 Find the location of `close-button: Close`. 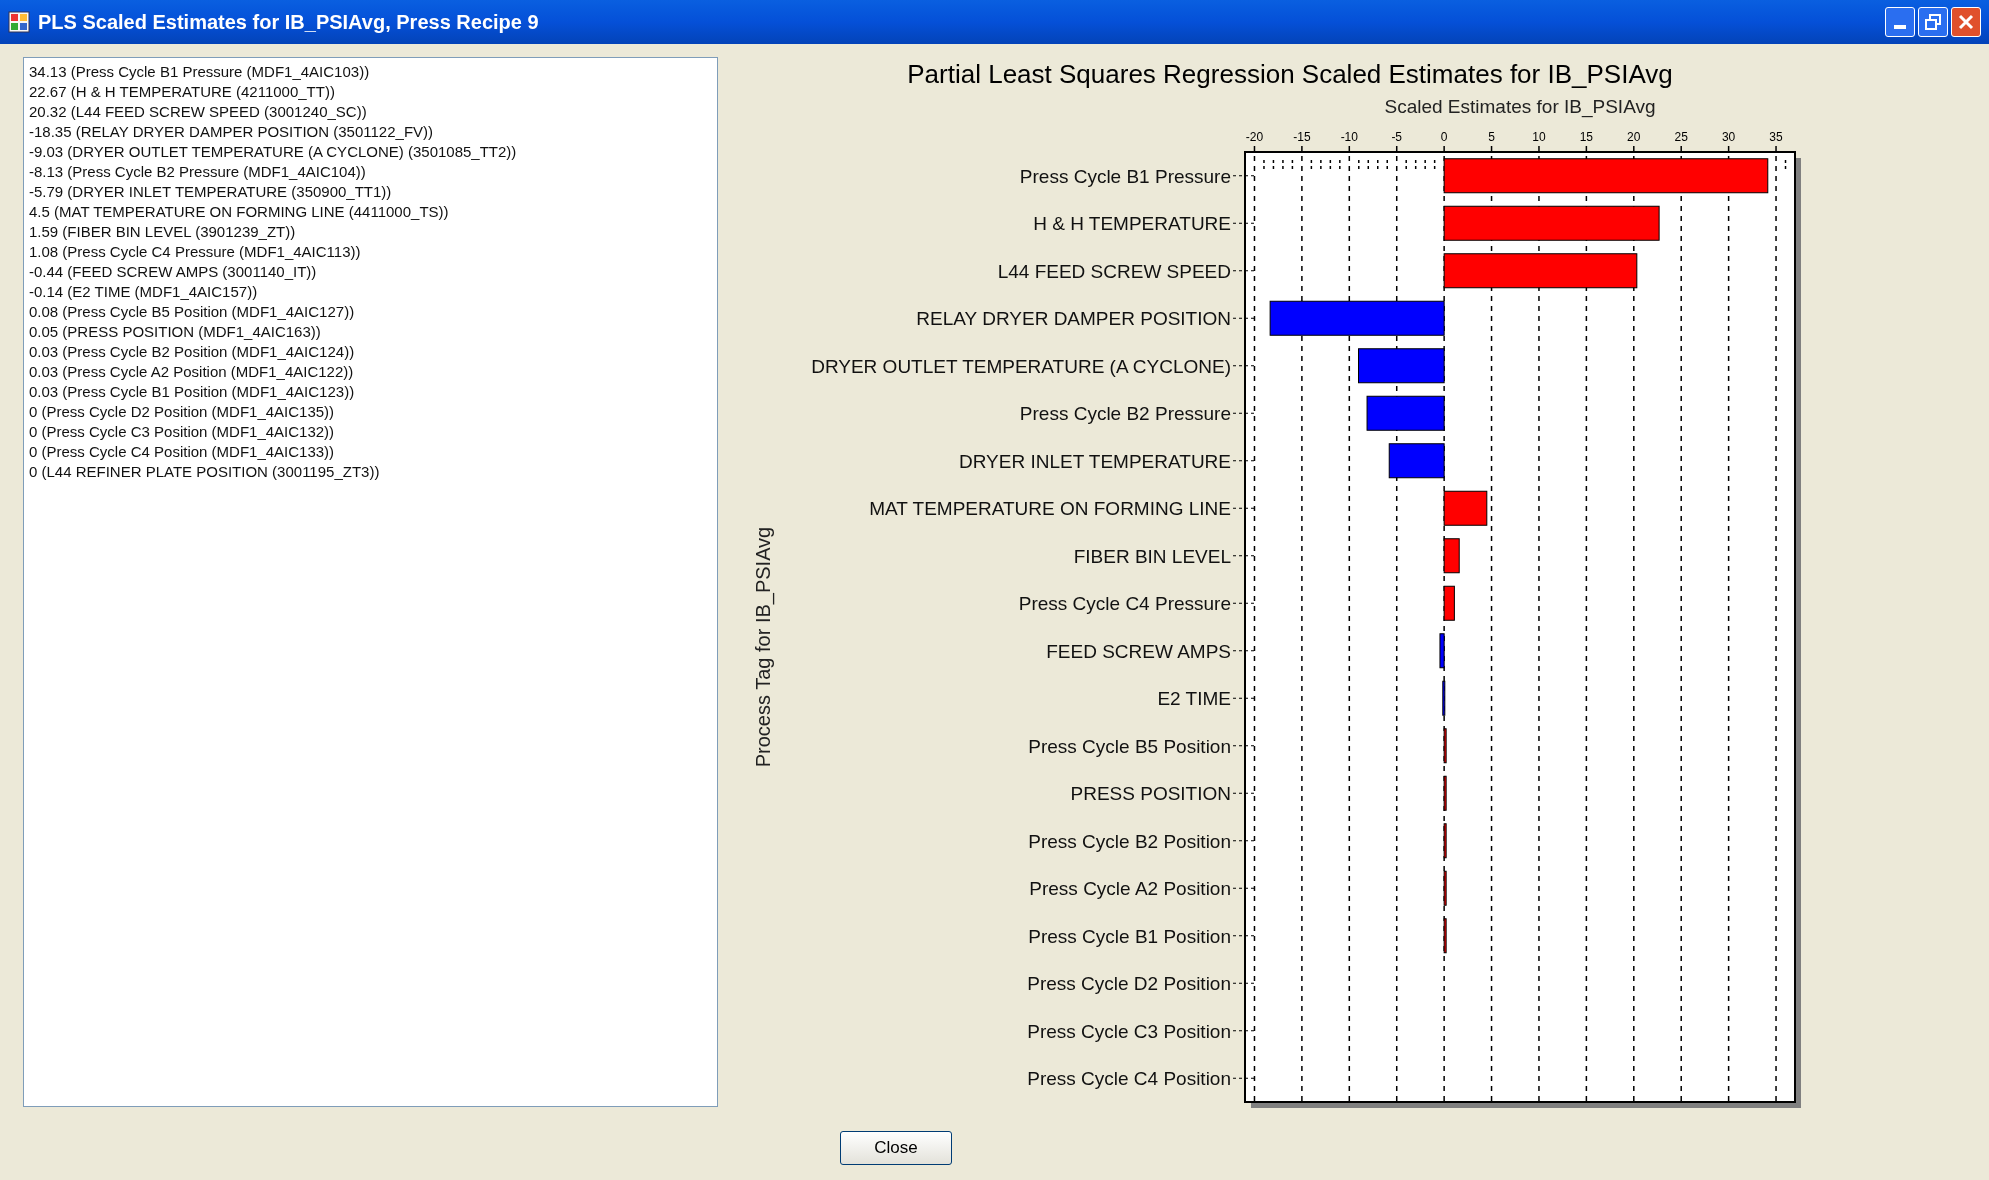

close-button: Close is located at coordinates (896, 1148).